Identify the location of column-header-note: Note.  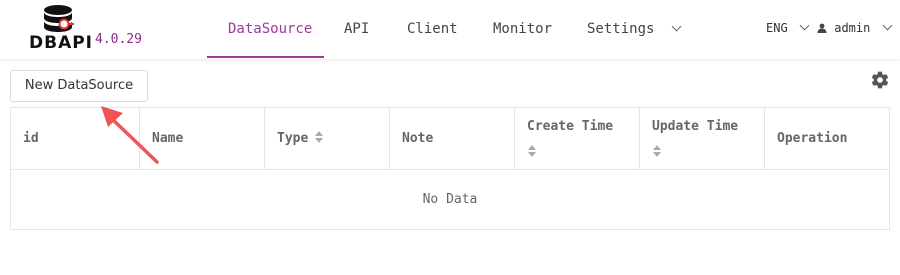
(452, 139).